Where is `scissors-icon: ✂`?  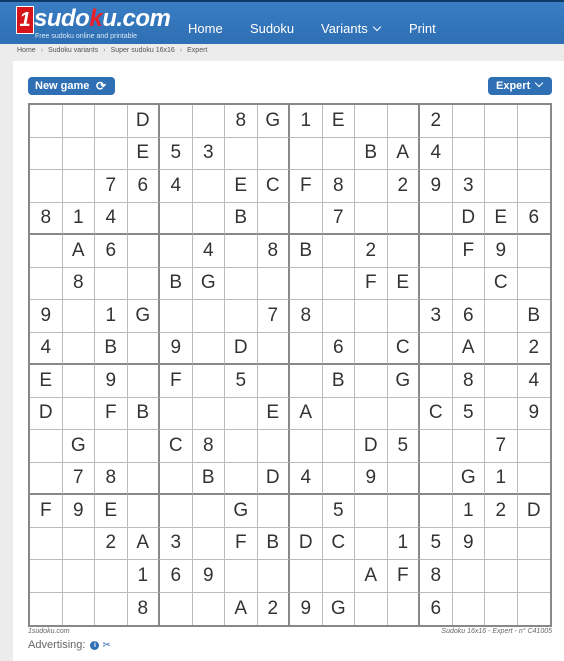 scissors-icon: ✂ is located at coordinates (106, 645).